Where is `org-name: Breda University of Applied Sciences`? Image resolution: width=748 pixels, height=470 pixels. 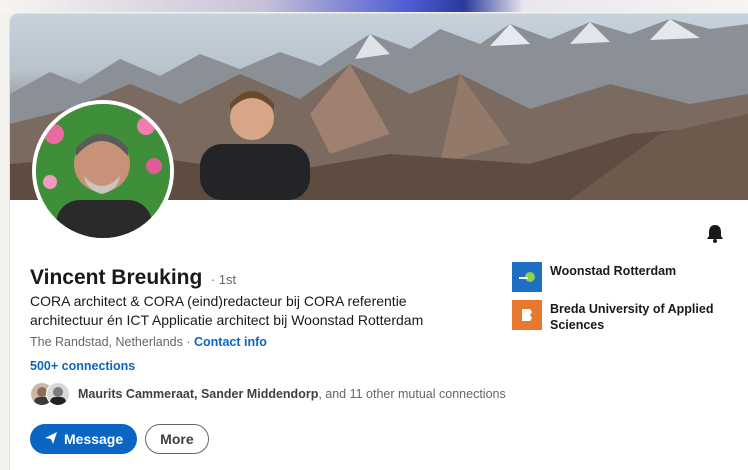
org-name: Breda University of Applied Sciences is located at coordinates (632, 317).